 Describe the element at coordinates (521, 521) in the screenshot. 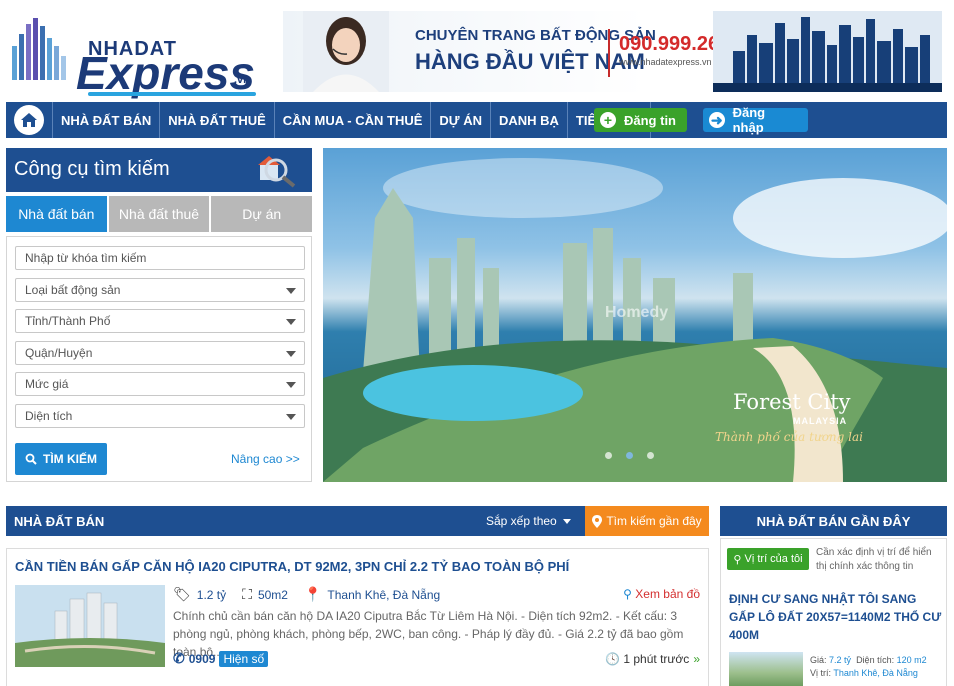

I see `sort-label: Sắp xếp theo` at that location.